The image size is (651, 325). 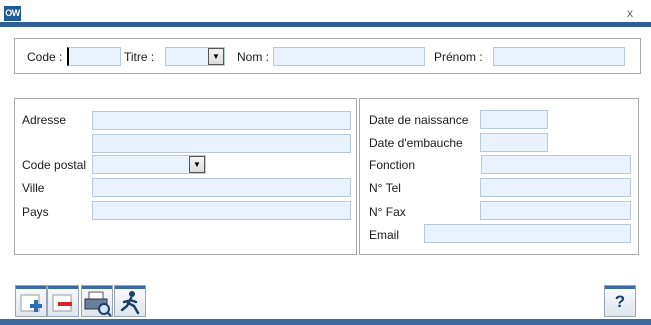 I want to click on email-input, so click(x=527, y=233).